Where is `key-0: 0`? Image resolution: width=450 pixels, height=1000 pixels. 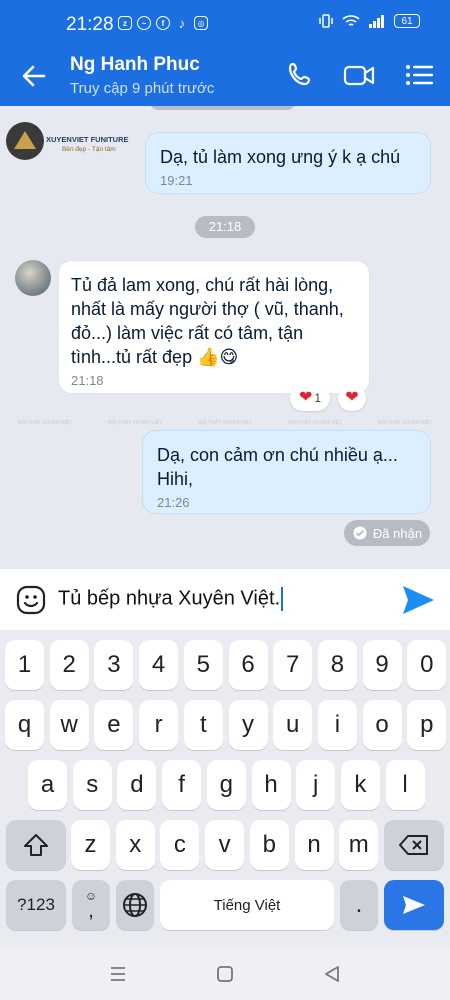 key-0: 0 is located at coordinates (427, 665).